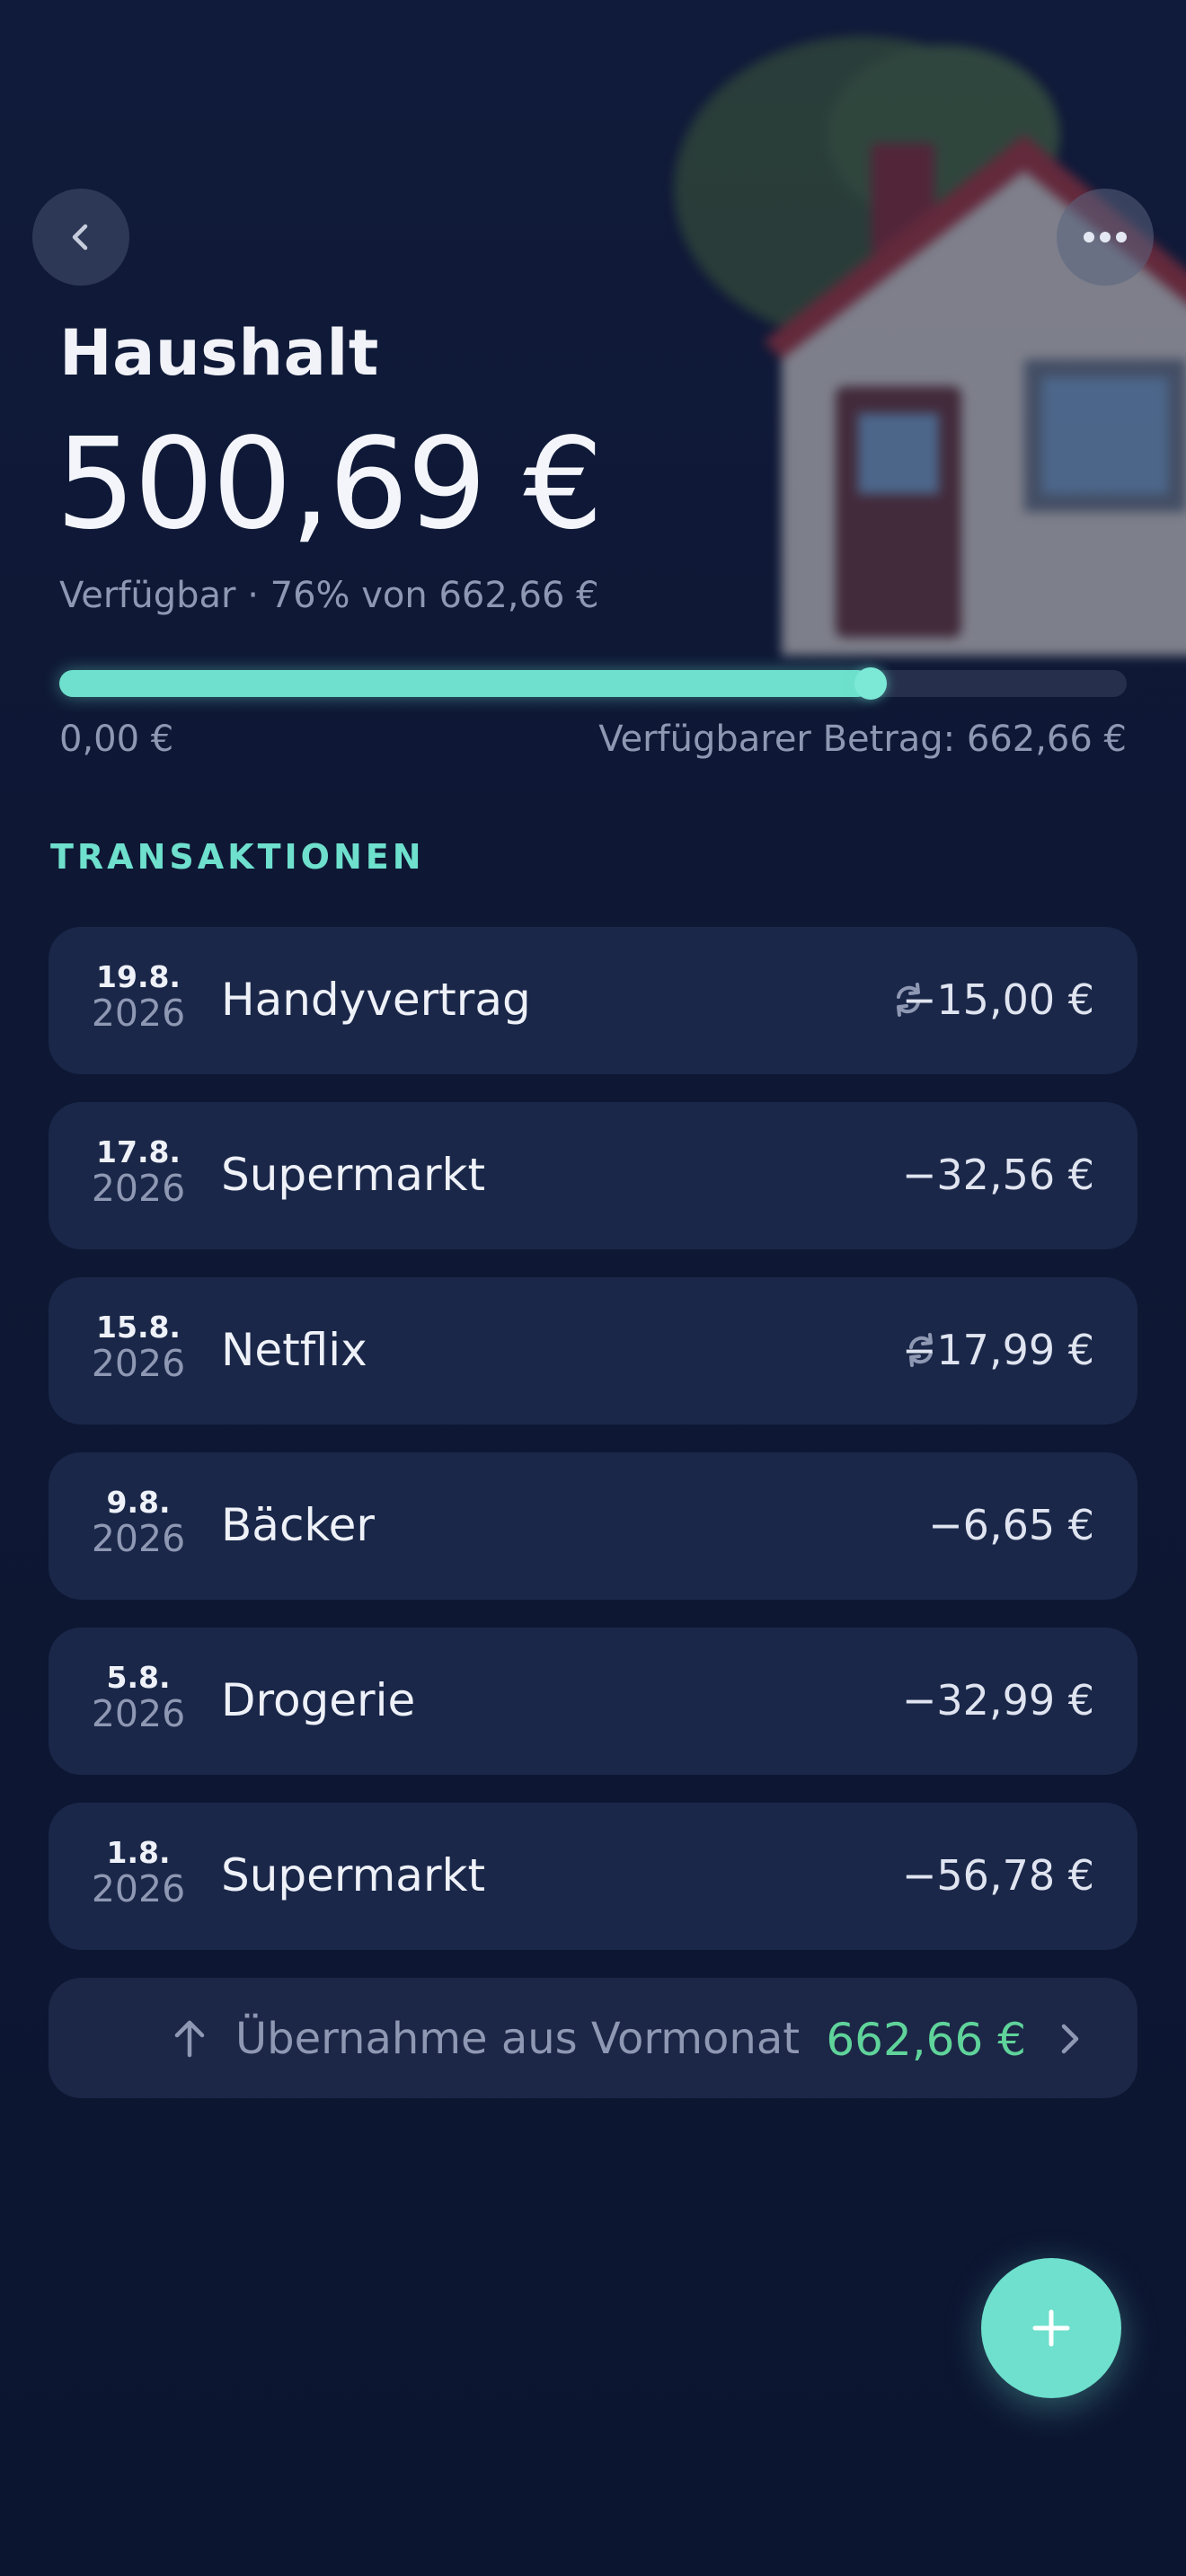 This screenshot has height=2576, width=1186. What do you see at coordinates (237, 857) in the screenshot?
I see `transactions-section-title: TRANSAKTIONEN` at bounding box center [237, 857].